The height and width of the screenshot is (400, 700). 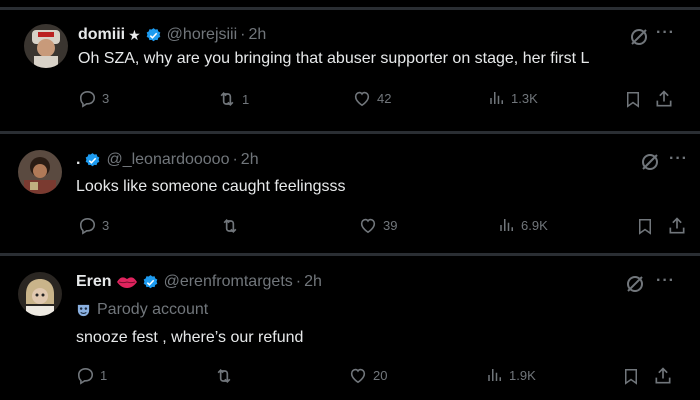 I want to click on tweet-actions: 3 39 6.9K, so click(x=350, y=227).